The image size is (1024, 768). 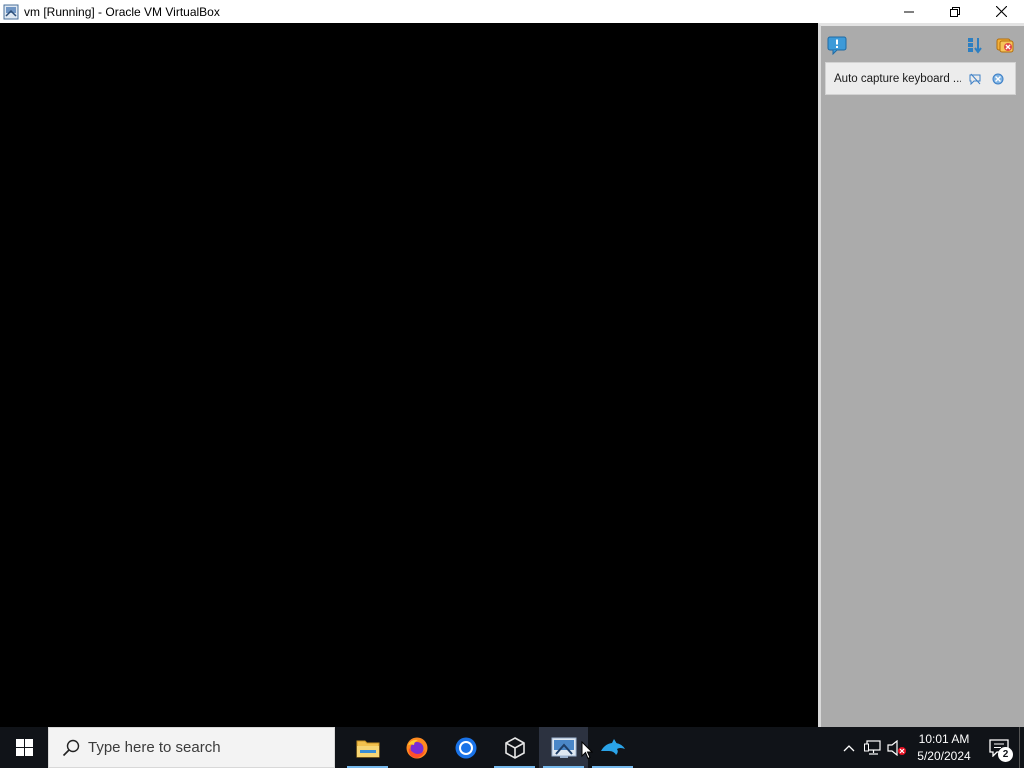 I want to click on show-hidden-icons-button, so click(x=849, y=747).